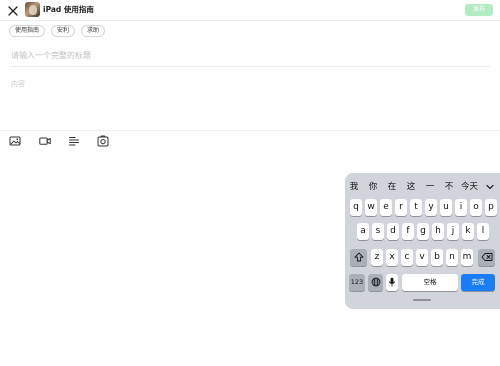 This screenshot has height=366, width=500. I want to click on channel-name: iPad 使用指南, so click(68, 9).